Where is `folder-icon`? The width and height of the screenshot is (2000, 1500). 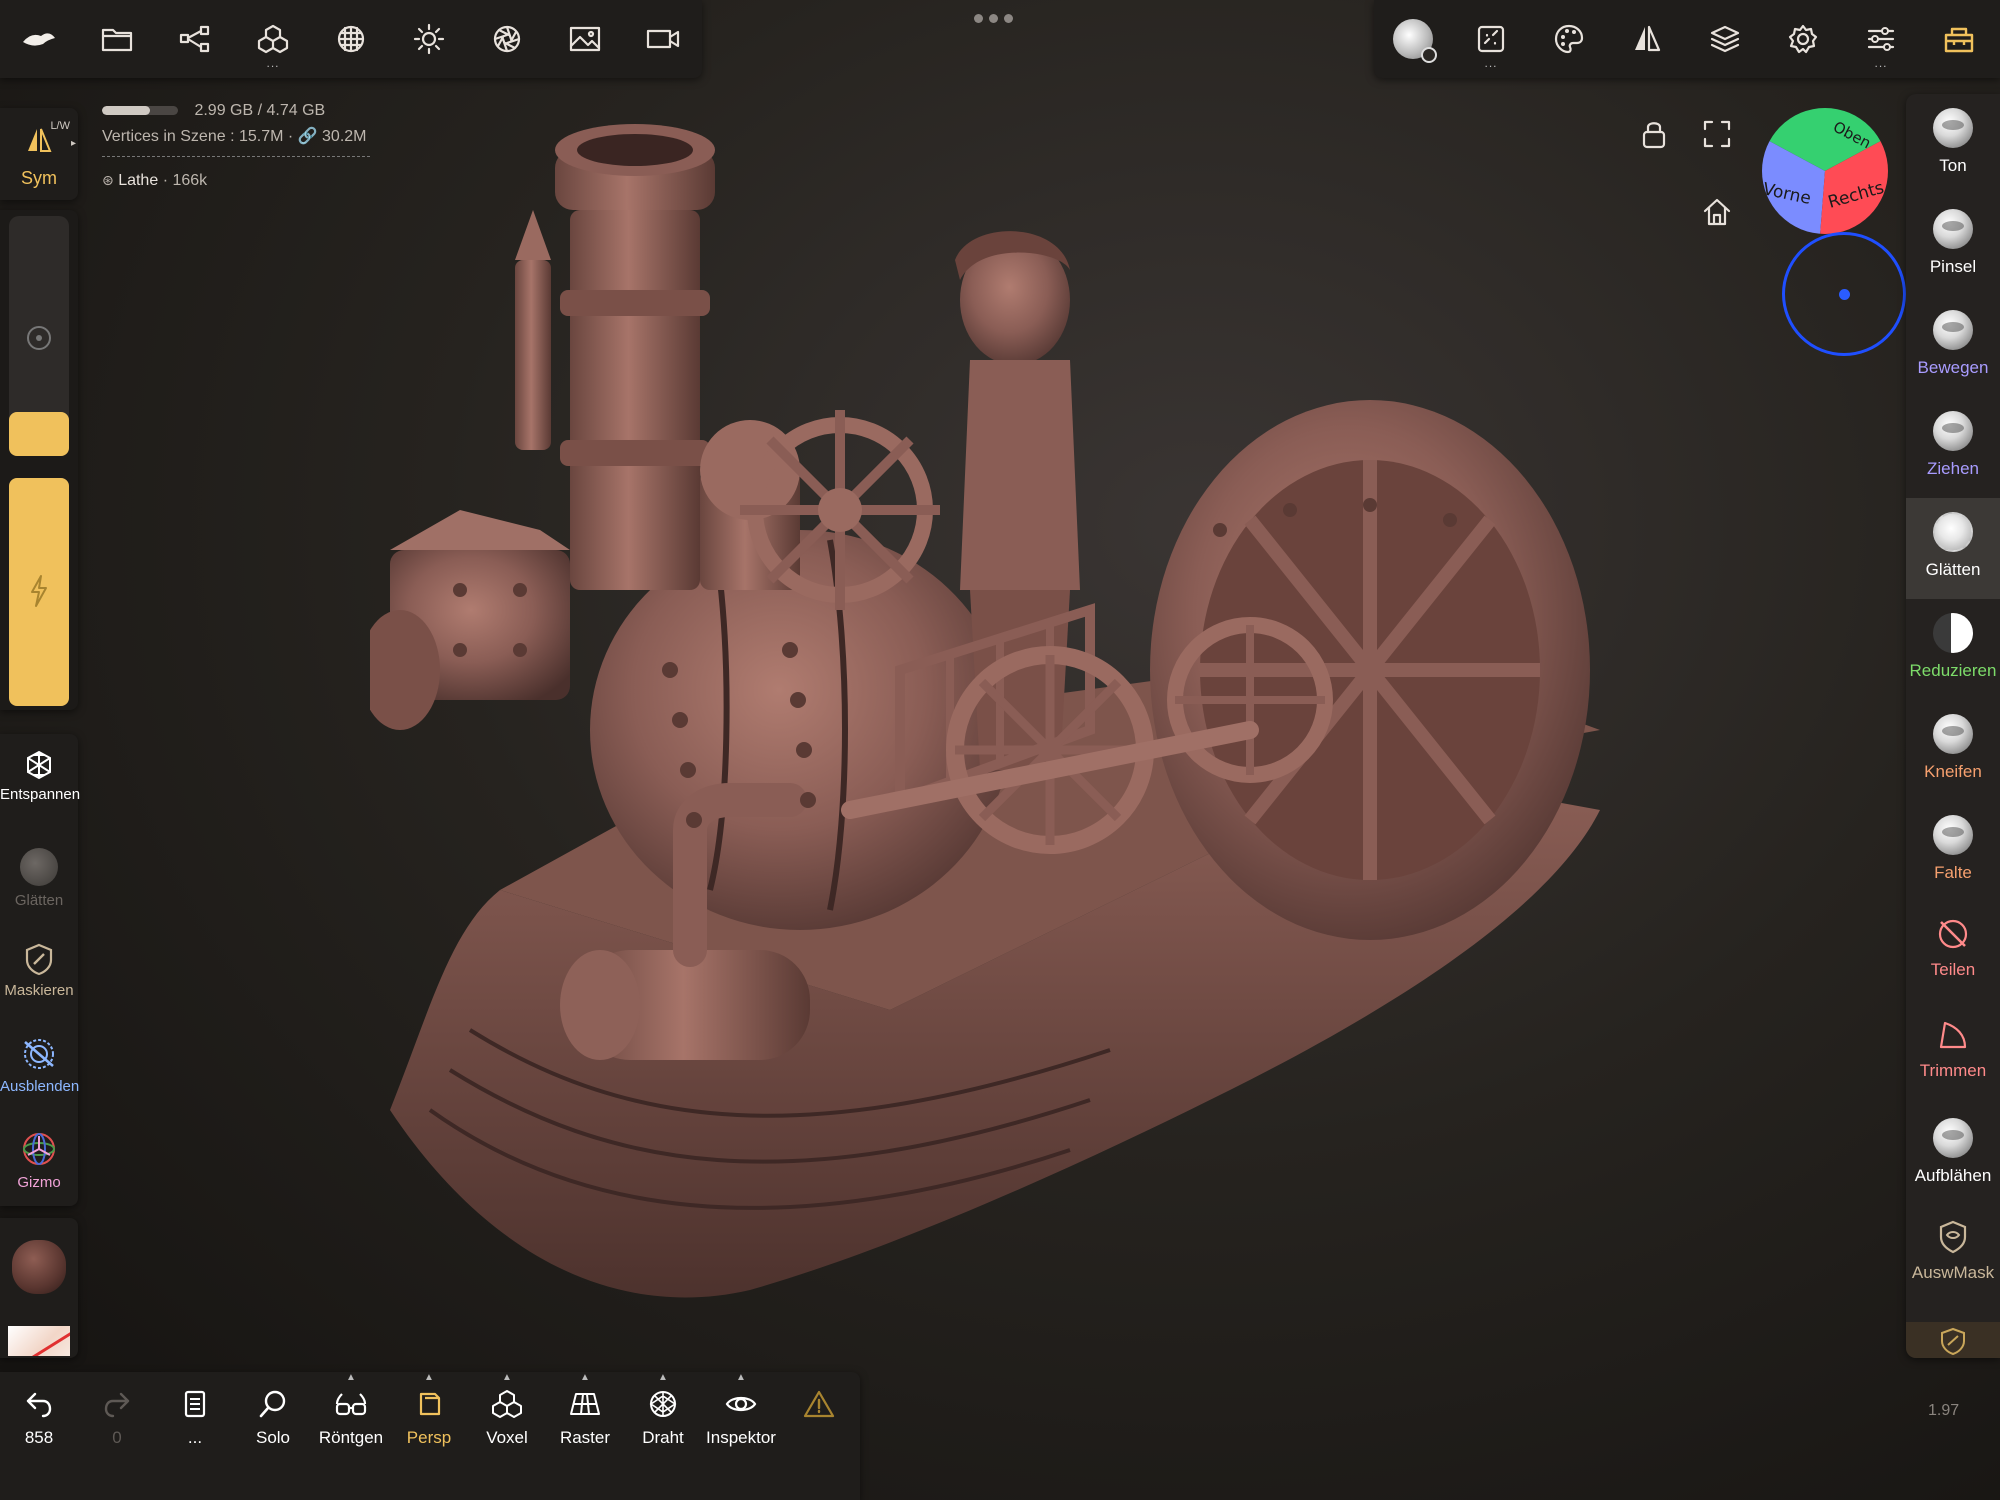 folder-icon is located at coordinates (117, 39).